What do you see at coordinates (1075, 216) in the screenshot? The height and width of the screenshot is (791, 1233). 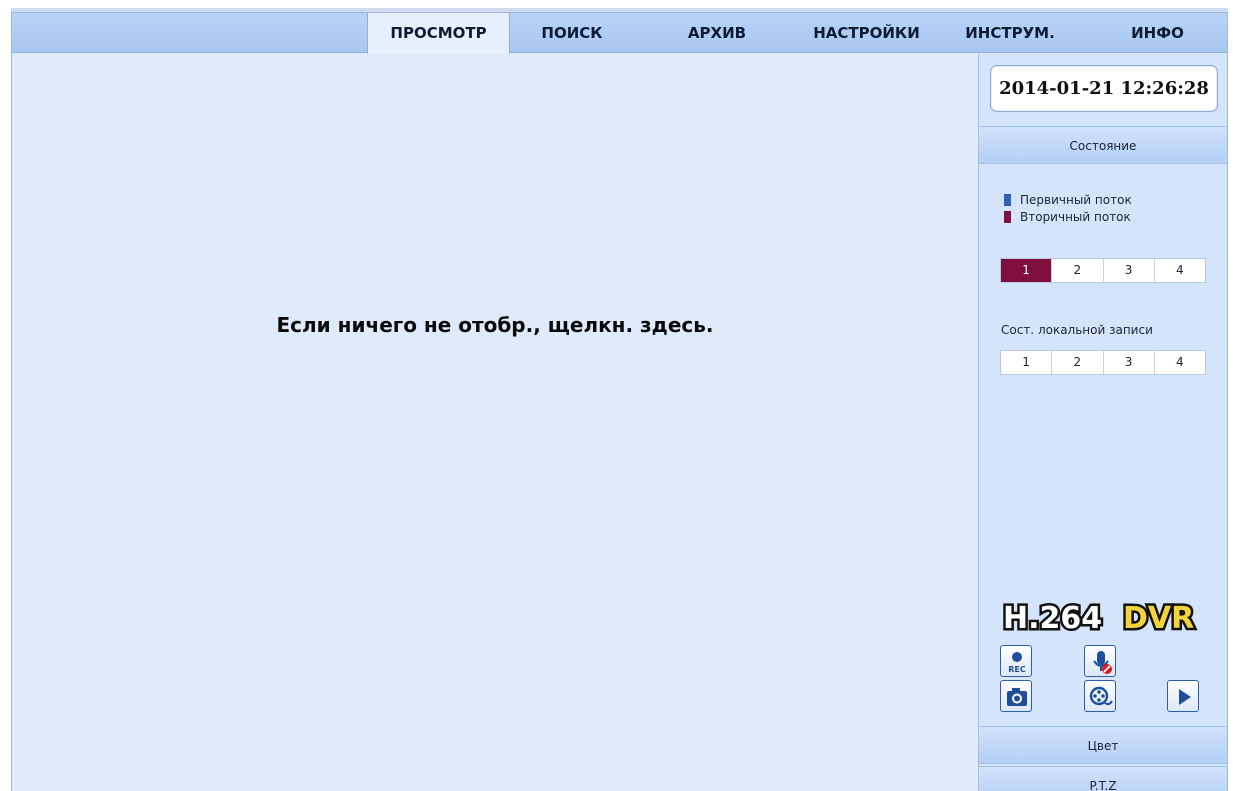 I see `legend-secondary-label: Вторичный поток` at bounding box center [1075, 216].